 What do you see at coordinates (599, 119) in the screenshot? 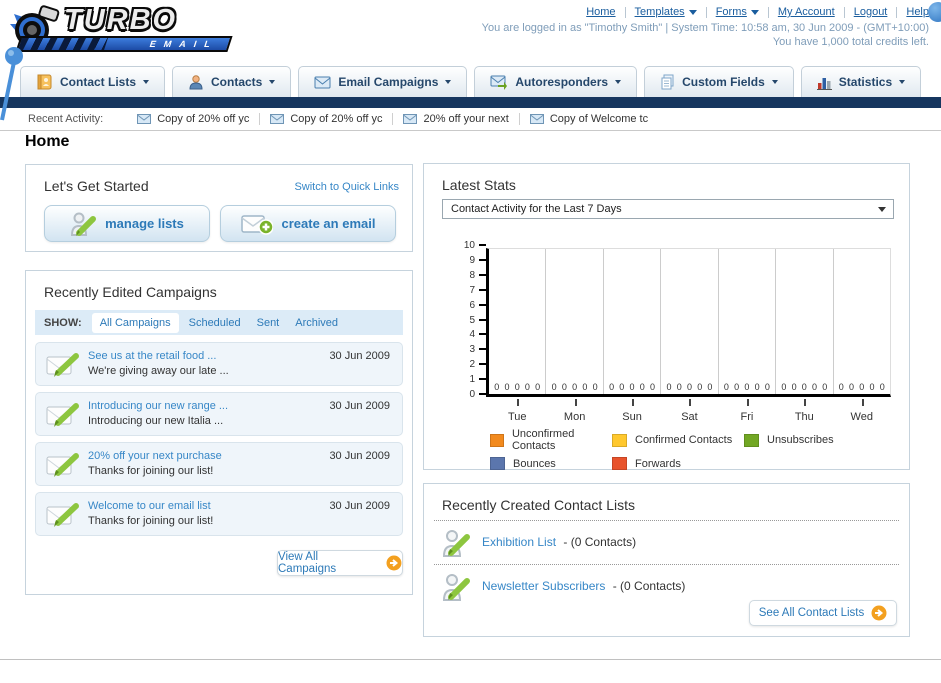
I see `recent-activity-text: Copy of Welcome tc` at bounding box center [599, 119].